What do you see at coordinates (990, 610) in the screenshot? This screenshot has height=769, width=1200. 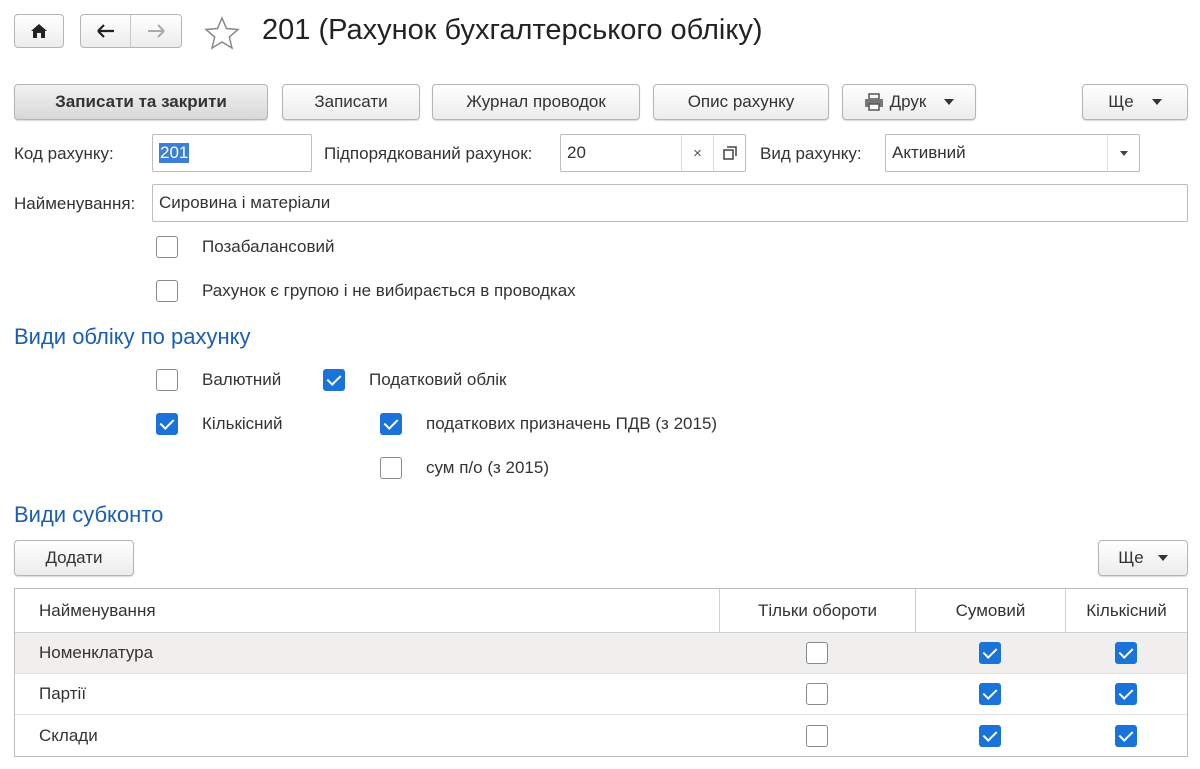 I see `column-header-sum: Сумовий` at bounding box center [990, 610].